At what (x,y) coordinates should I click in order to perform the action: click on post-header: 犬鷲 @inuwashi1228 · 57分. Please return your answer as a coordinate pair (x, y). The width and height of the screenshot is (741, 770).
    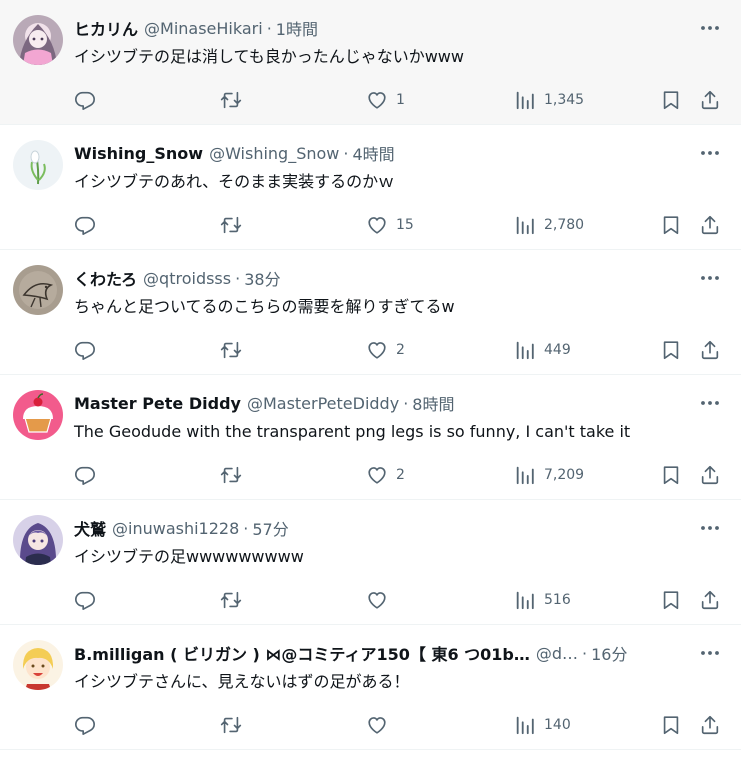
    Looking at the image, I should click on (382, 528).